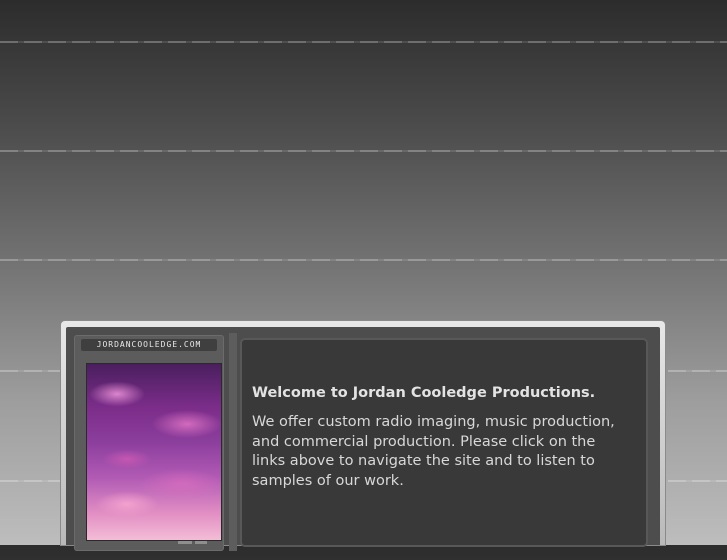 This screenshot has width=727, height=560. I want to click on sunset-photo, so click(154, 452).